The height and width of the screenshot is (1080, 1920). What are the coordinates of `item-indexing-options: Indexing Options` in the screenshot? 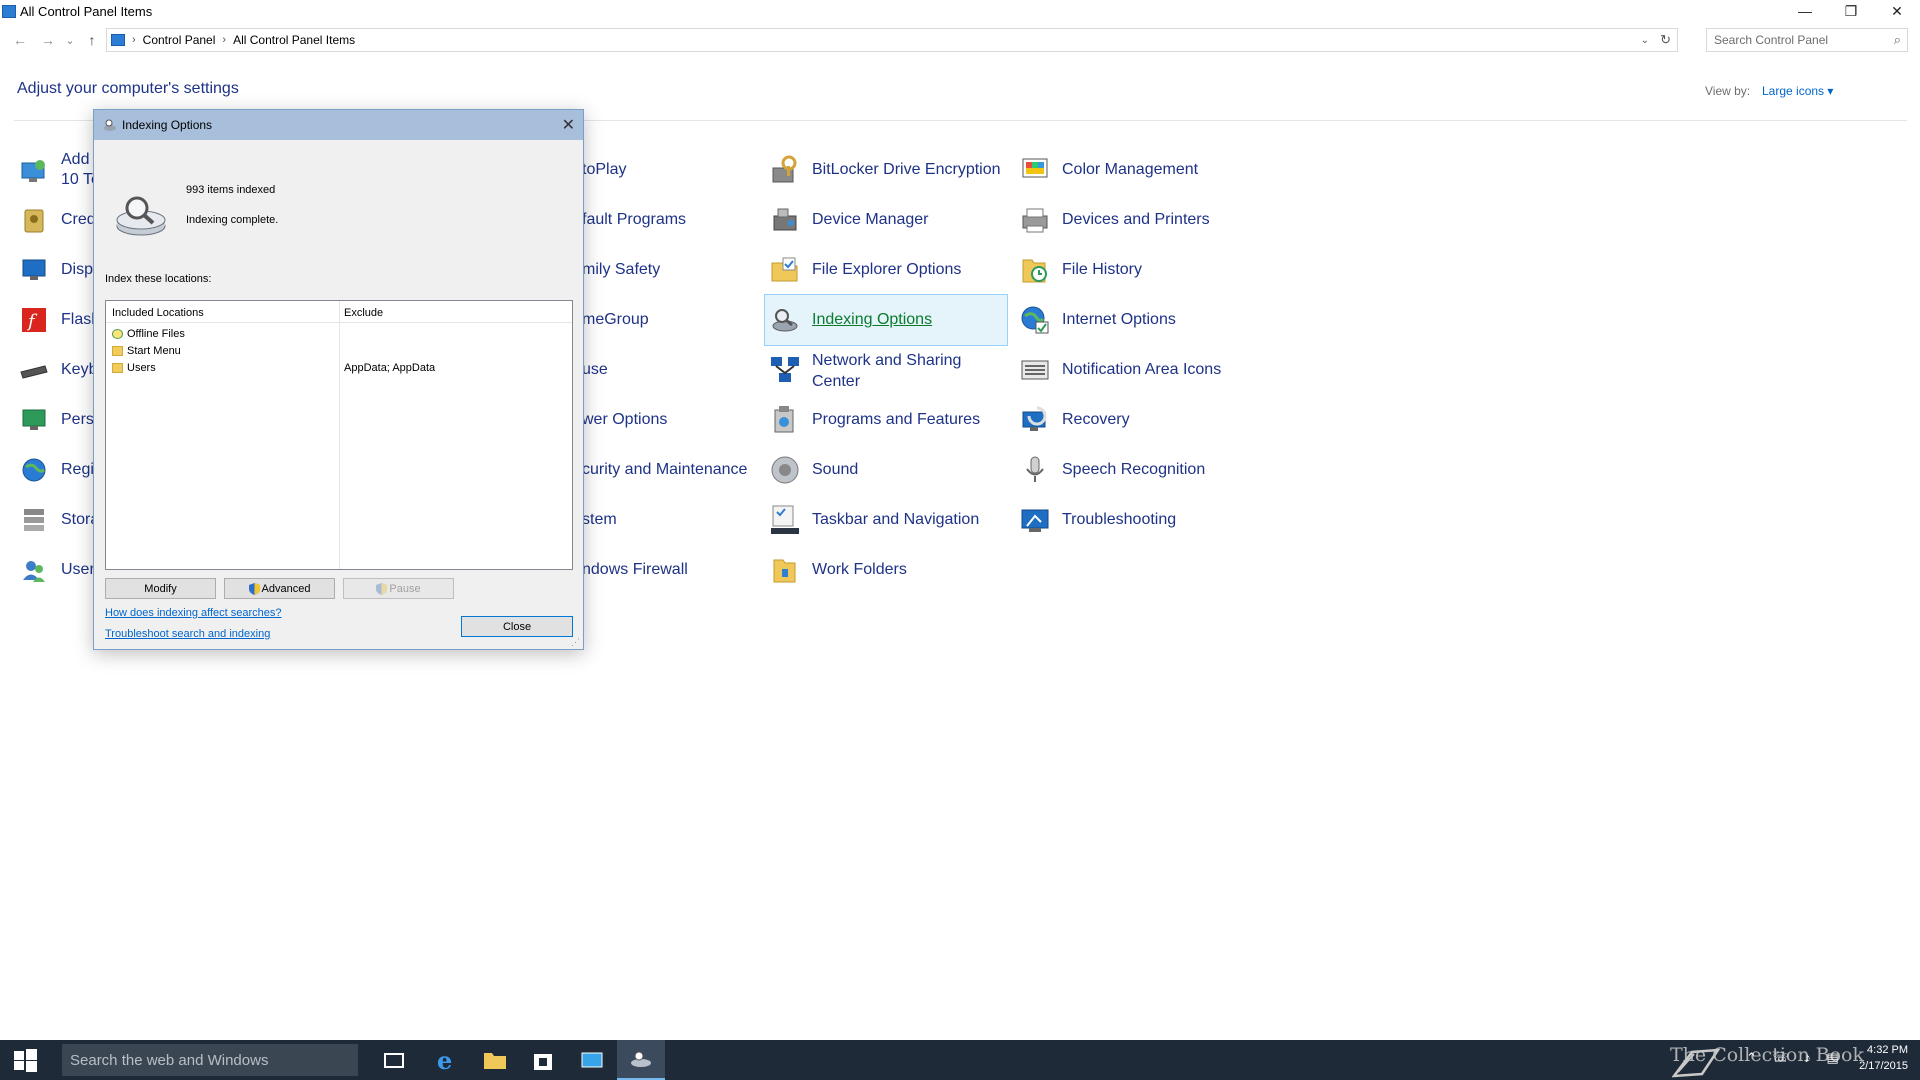 It's located at (886, 320).